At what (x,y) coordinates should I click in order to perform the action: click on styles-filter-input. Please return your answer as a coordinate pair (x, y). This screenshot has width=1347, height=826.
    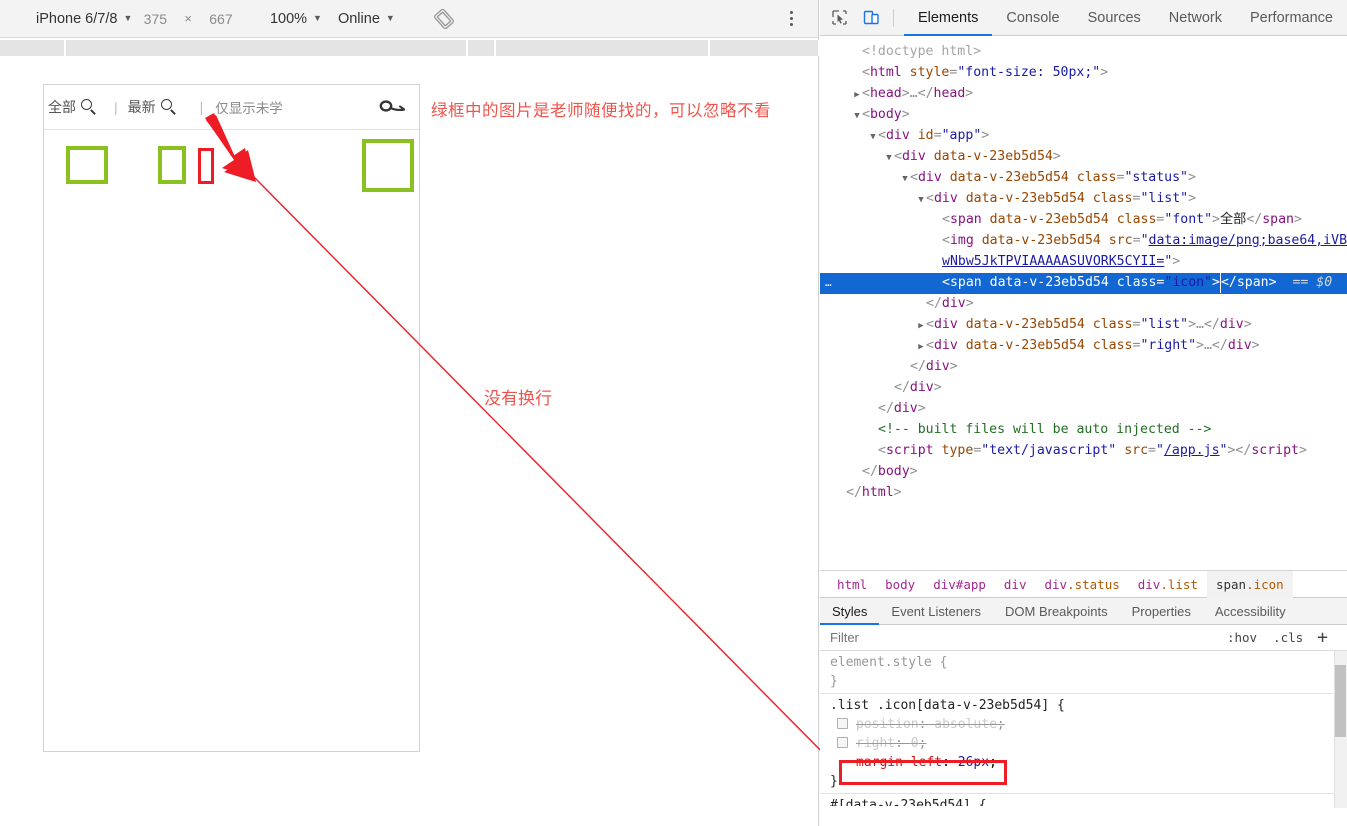
    Looking at the image, I should click on (1019, 637).